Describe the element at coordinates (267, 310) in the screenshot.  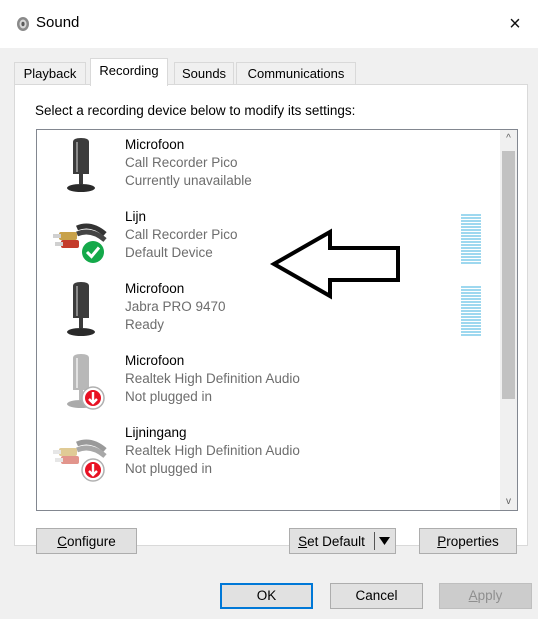
I see `list-item-device: Microfoon Jabra PRO 9470 Ready` at that location.